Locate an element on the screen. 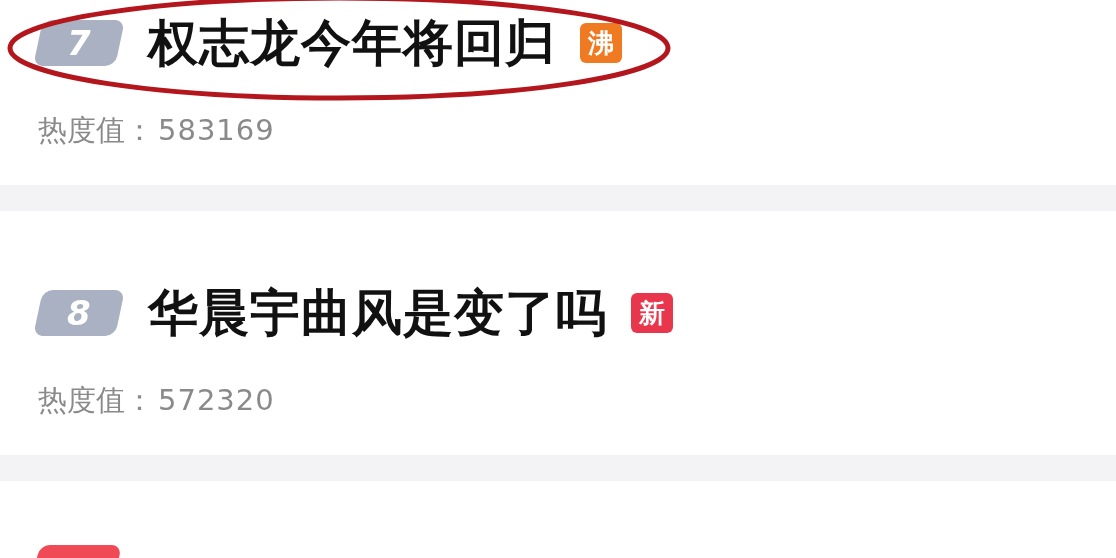  heat-value: 572320 is located at coordinates (216, 400).